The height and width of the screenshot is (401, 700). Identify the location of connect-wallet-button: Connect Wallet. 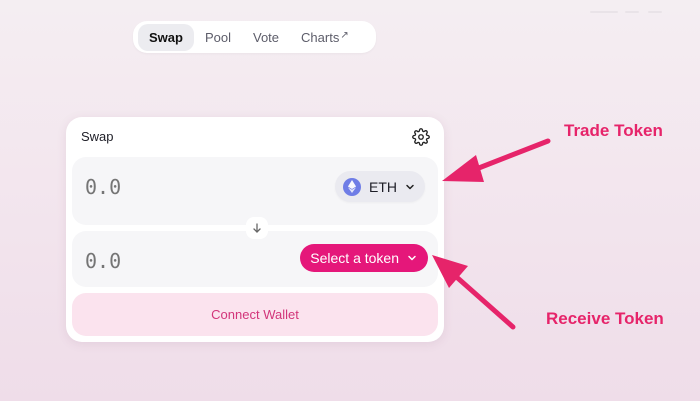
(255, 314).